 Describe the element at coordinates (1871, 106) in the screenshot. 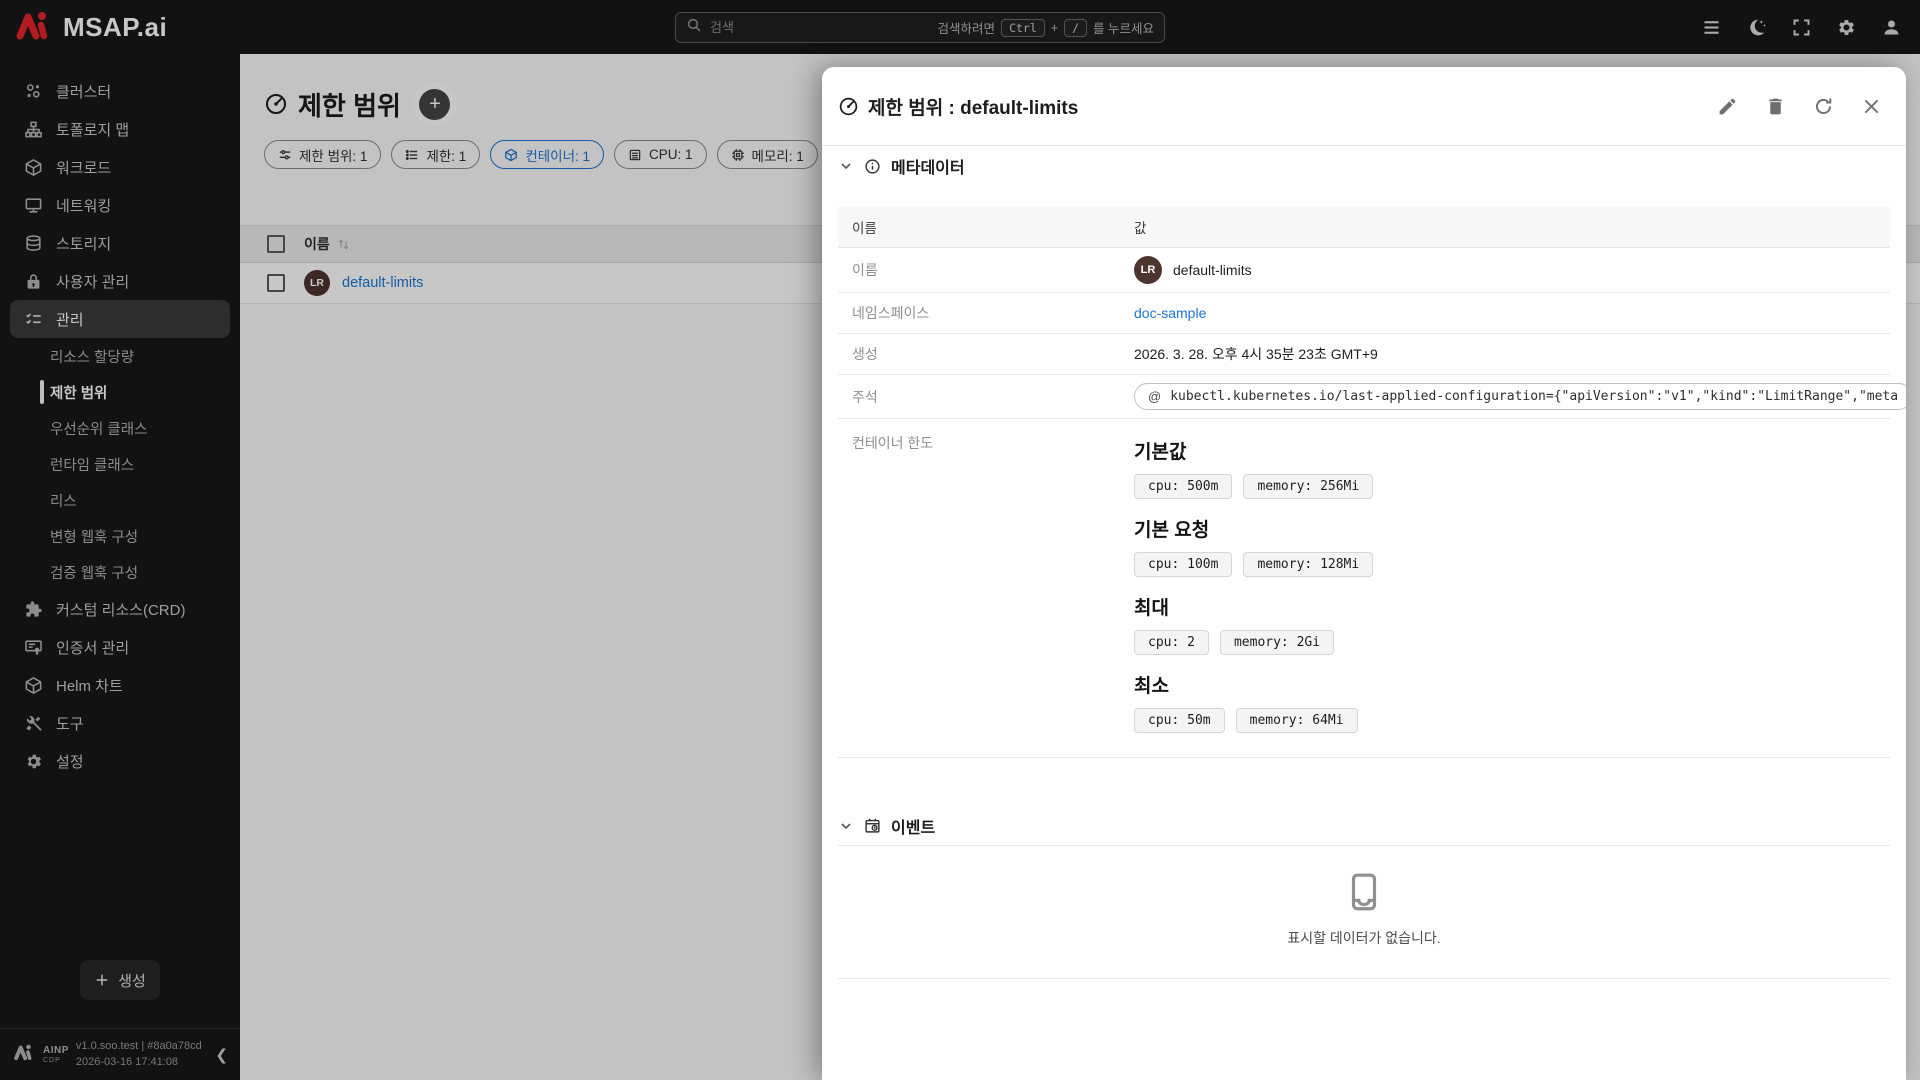

I see `close-icon` at that location.